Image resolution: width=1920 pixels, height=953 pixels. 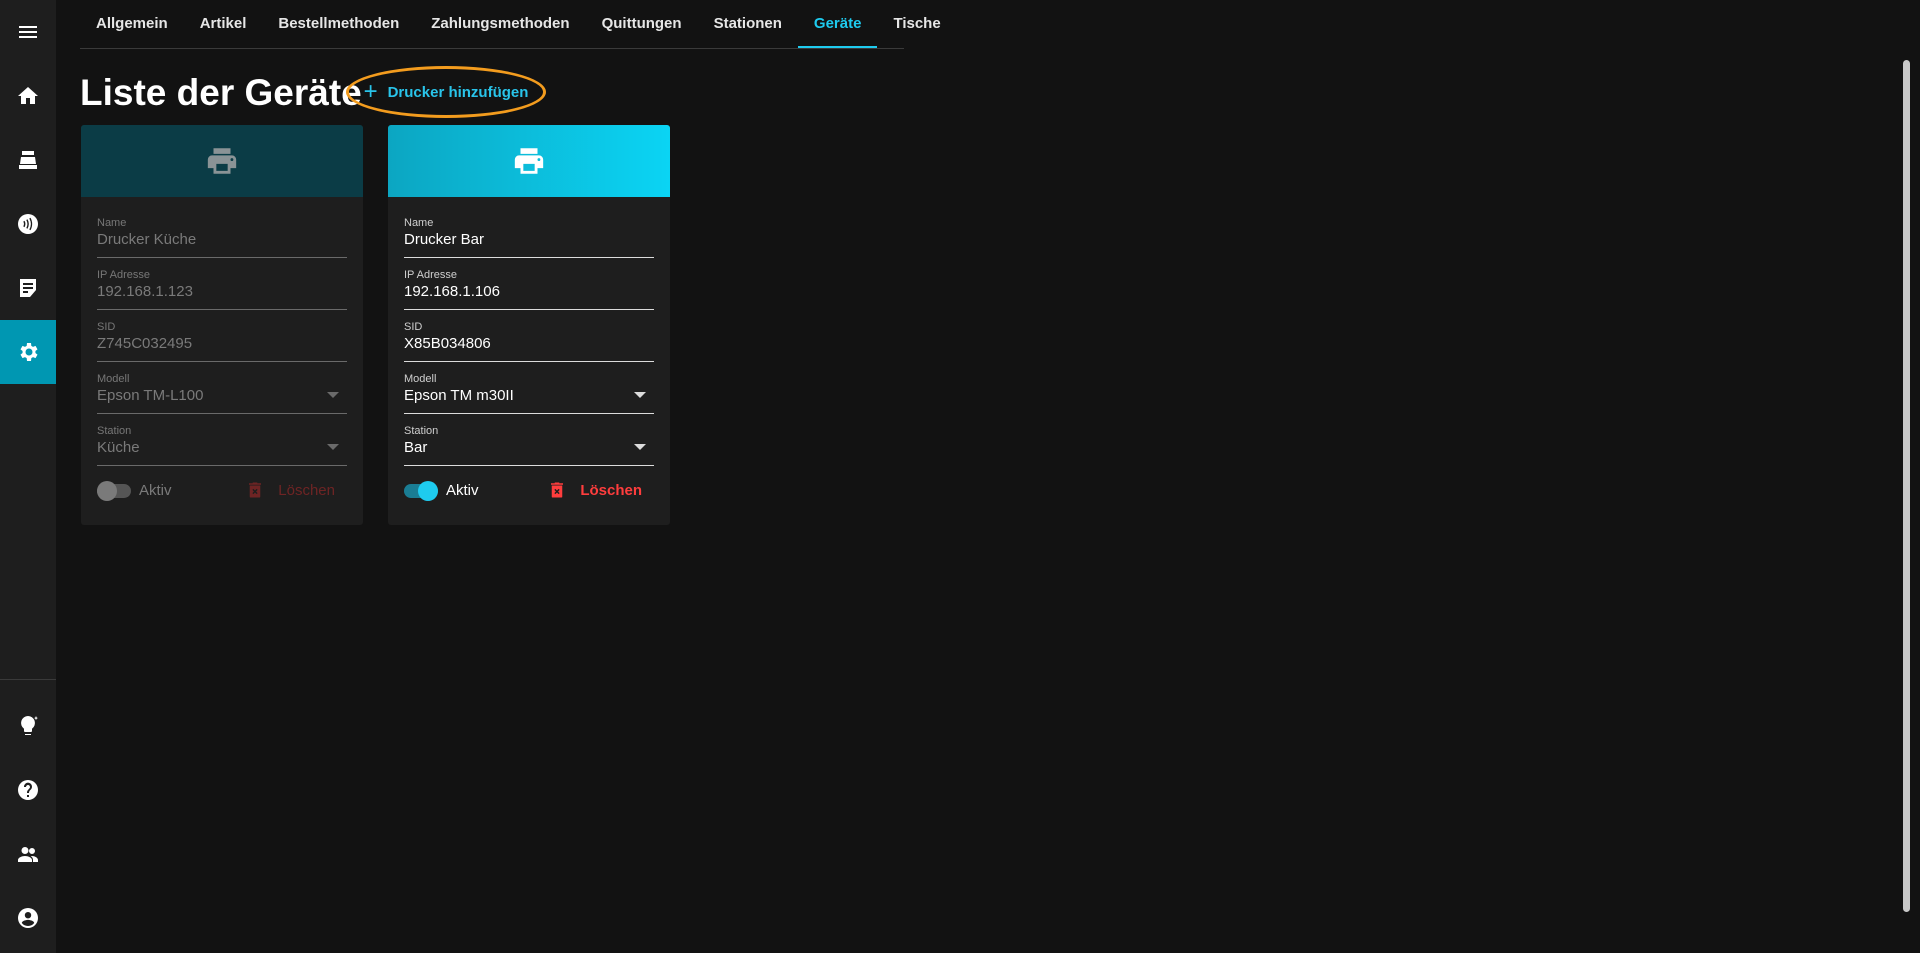 What do you see at coordinates (221, 92) in the screenshot?
I see `page-title: Liste der Geräte` at bounding box center [221, 92].